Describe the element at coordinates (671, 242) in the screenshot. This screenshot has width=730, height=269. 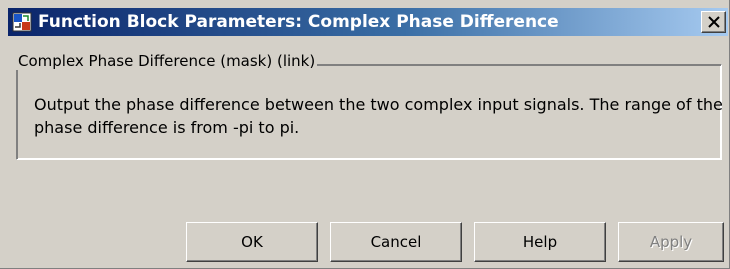
I see `apply-button: Apply` at that location.